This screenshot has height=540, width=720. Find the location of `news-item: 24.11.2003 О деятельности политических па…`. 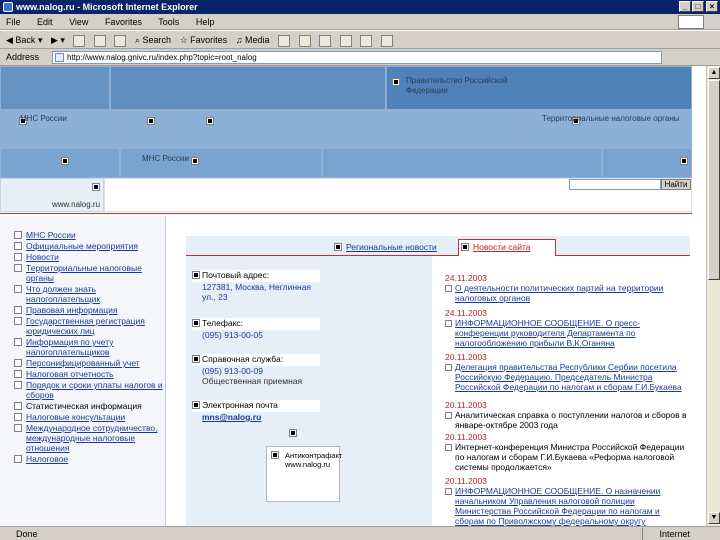

news-item: 24.11.2003 О деятельности политических па… is located at coordinates (567, 288).